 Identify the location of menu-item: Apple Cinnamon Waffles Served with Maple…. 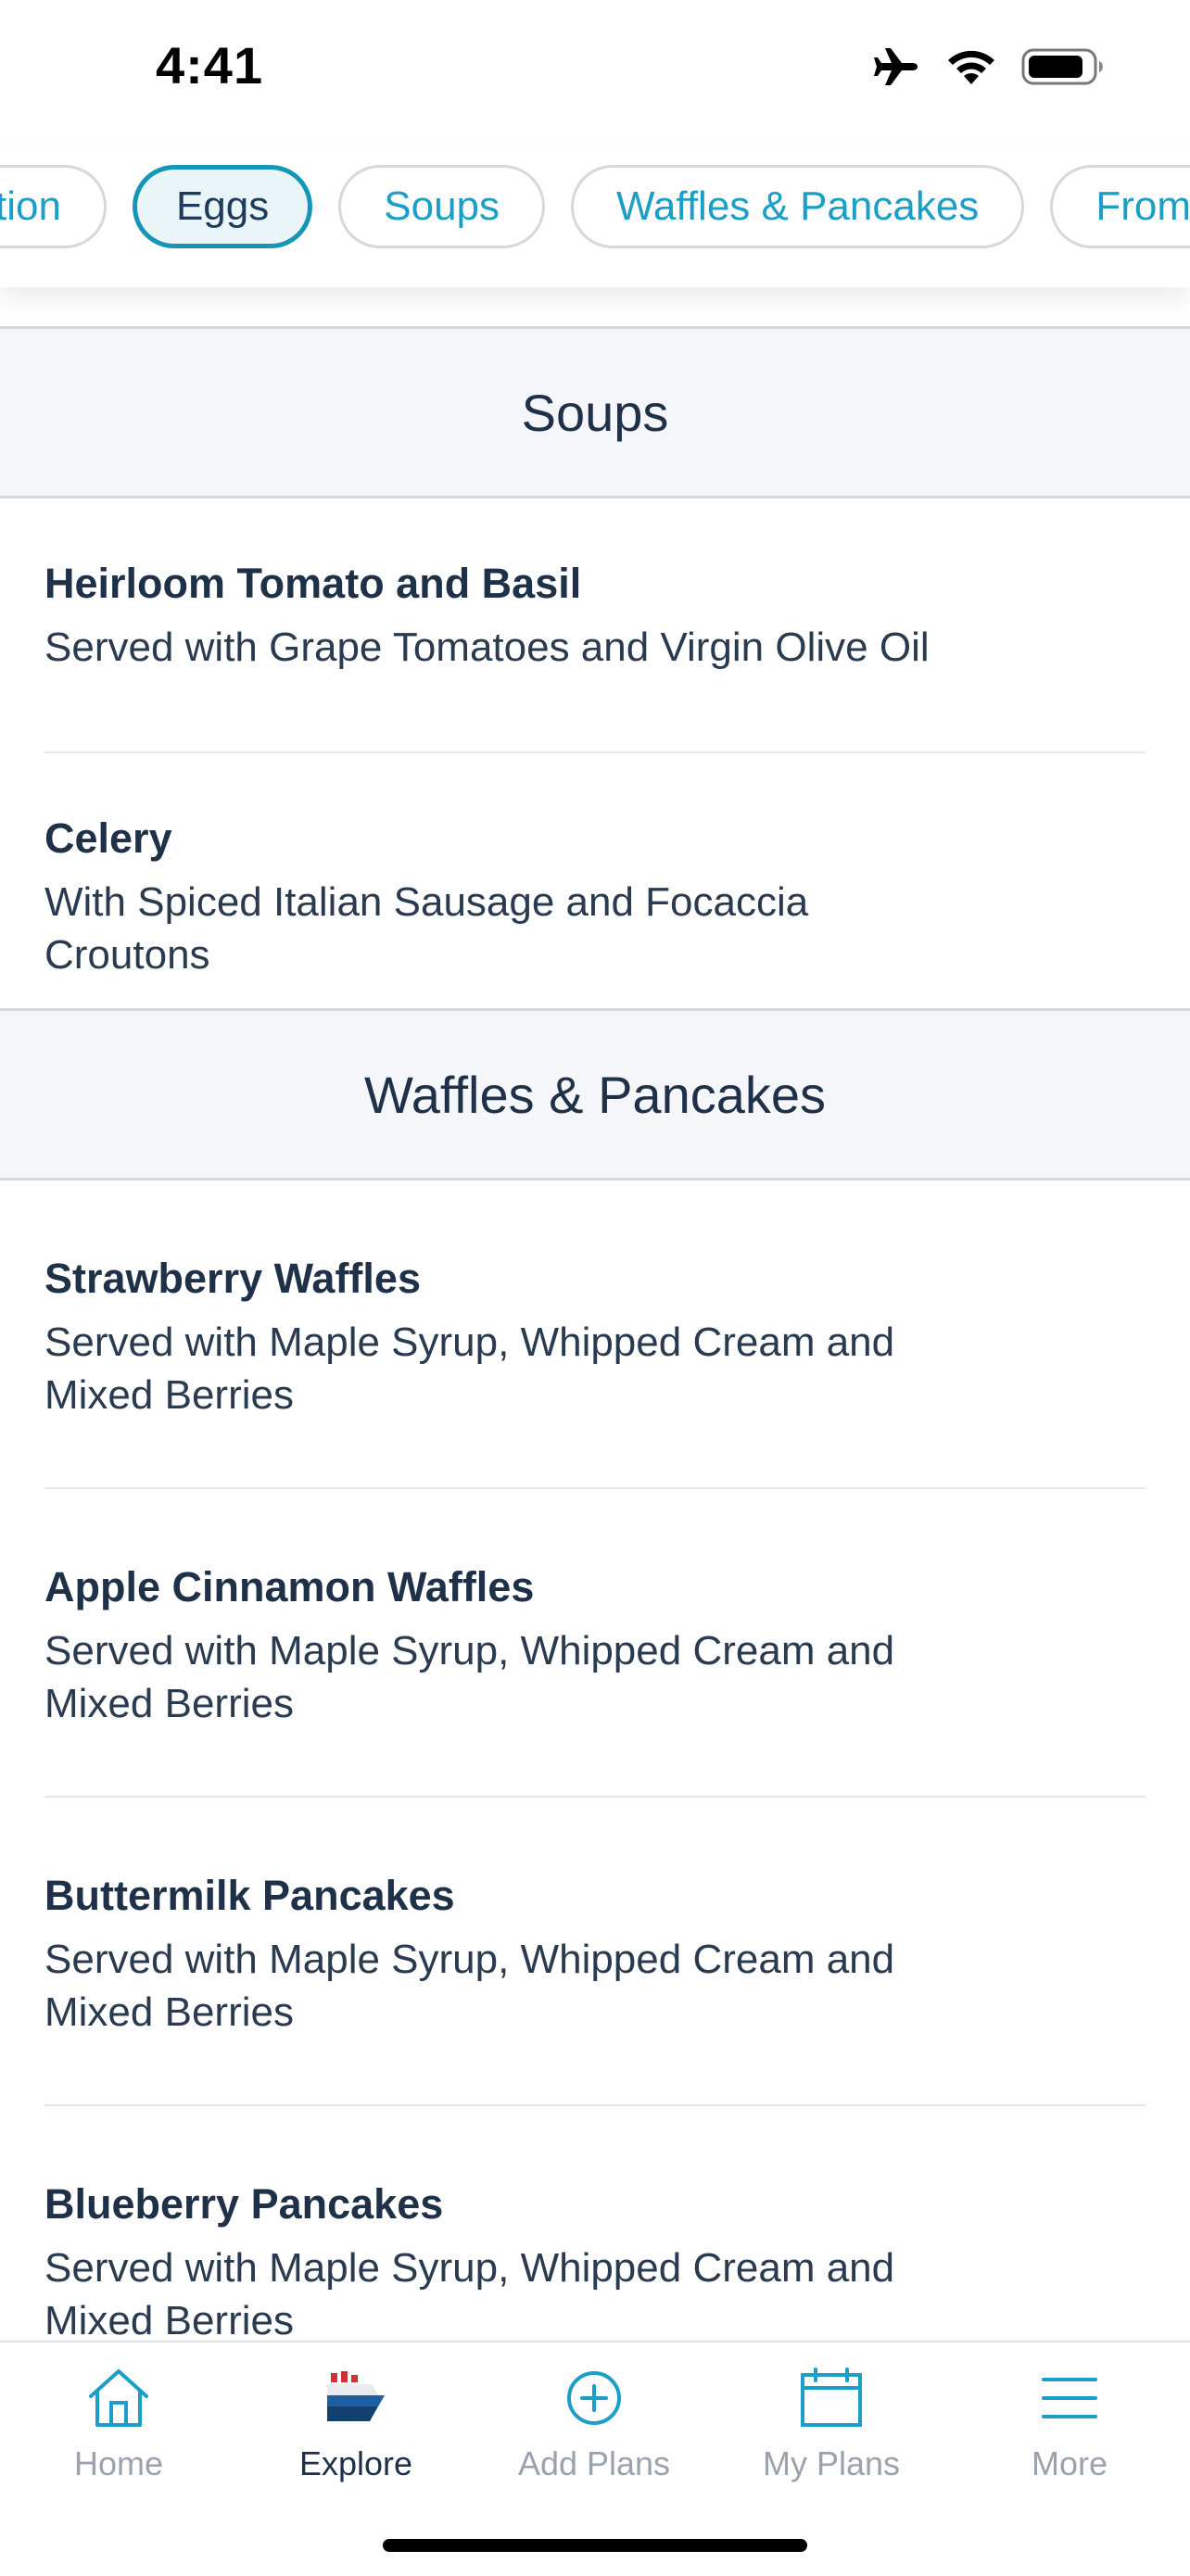
(595, 1644).